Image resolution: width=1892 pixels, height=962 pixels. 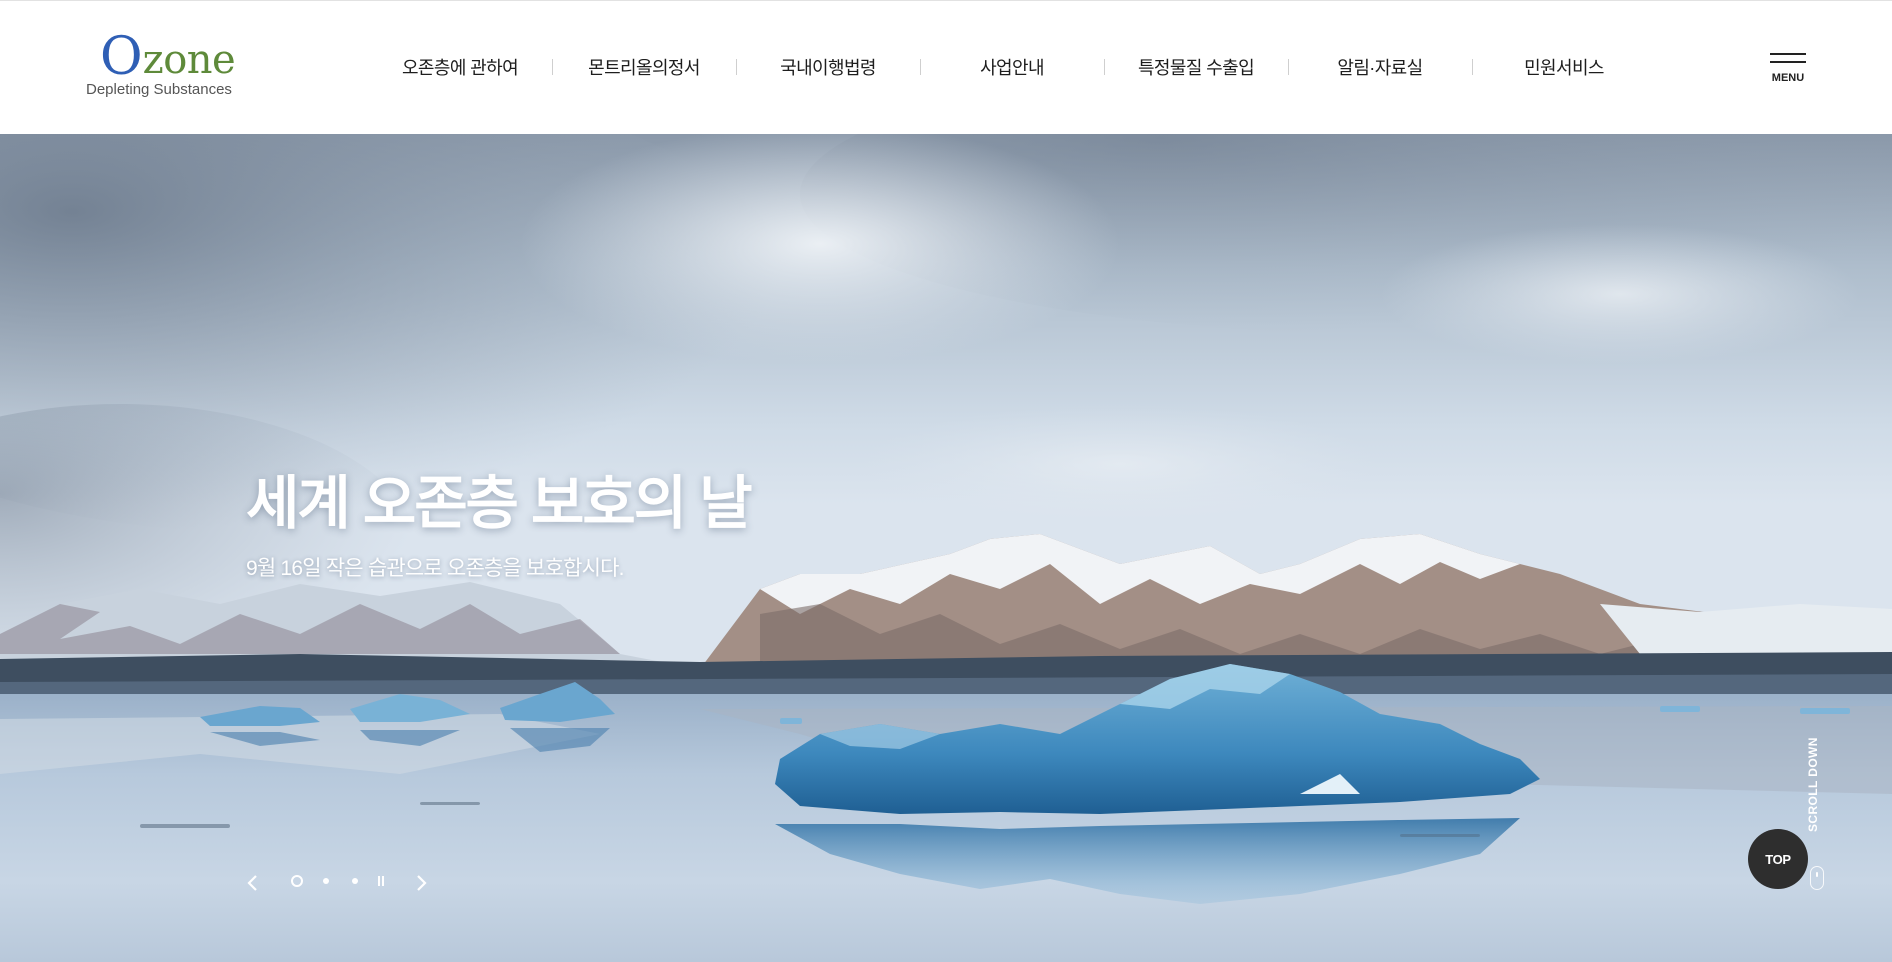 What do you see at coordinates (421, 883) in the screenshot?
I see `chevron-right-icon` at bounding box center [421, 883].